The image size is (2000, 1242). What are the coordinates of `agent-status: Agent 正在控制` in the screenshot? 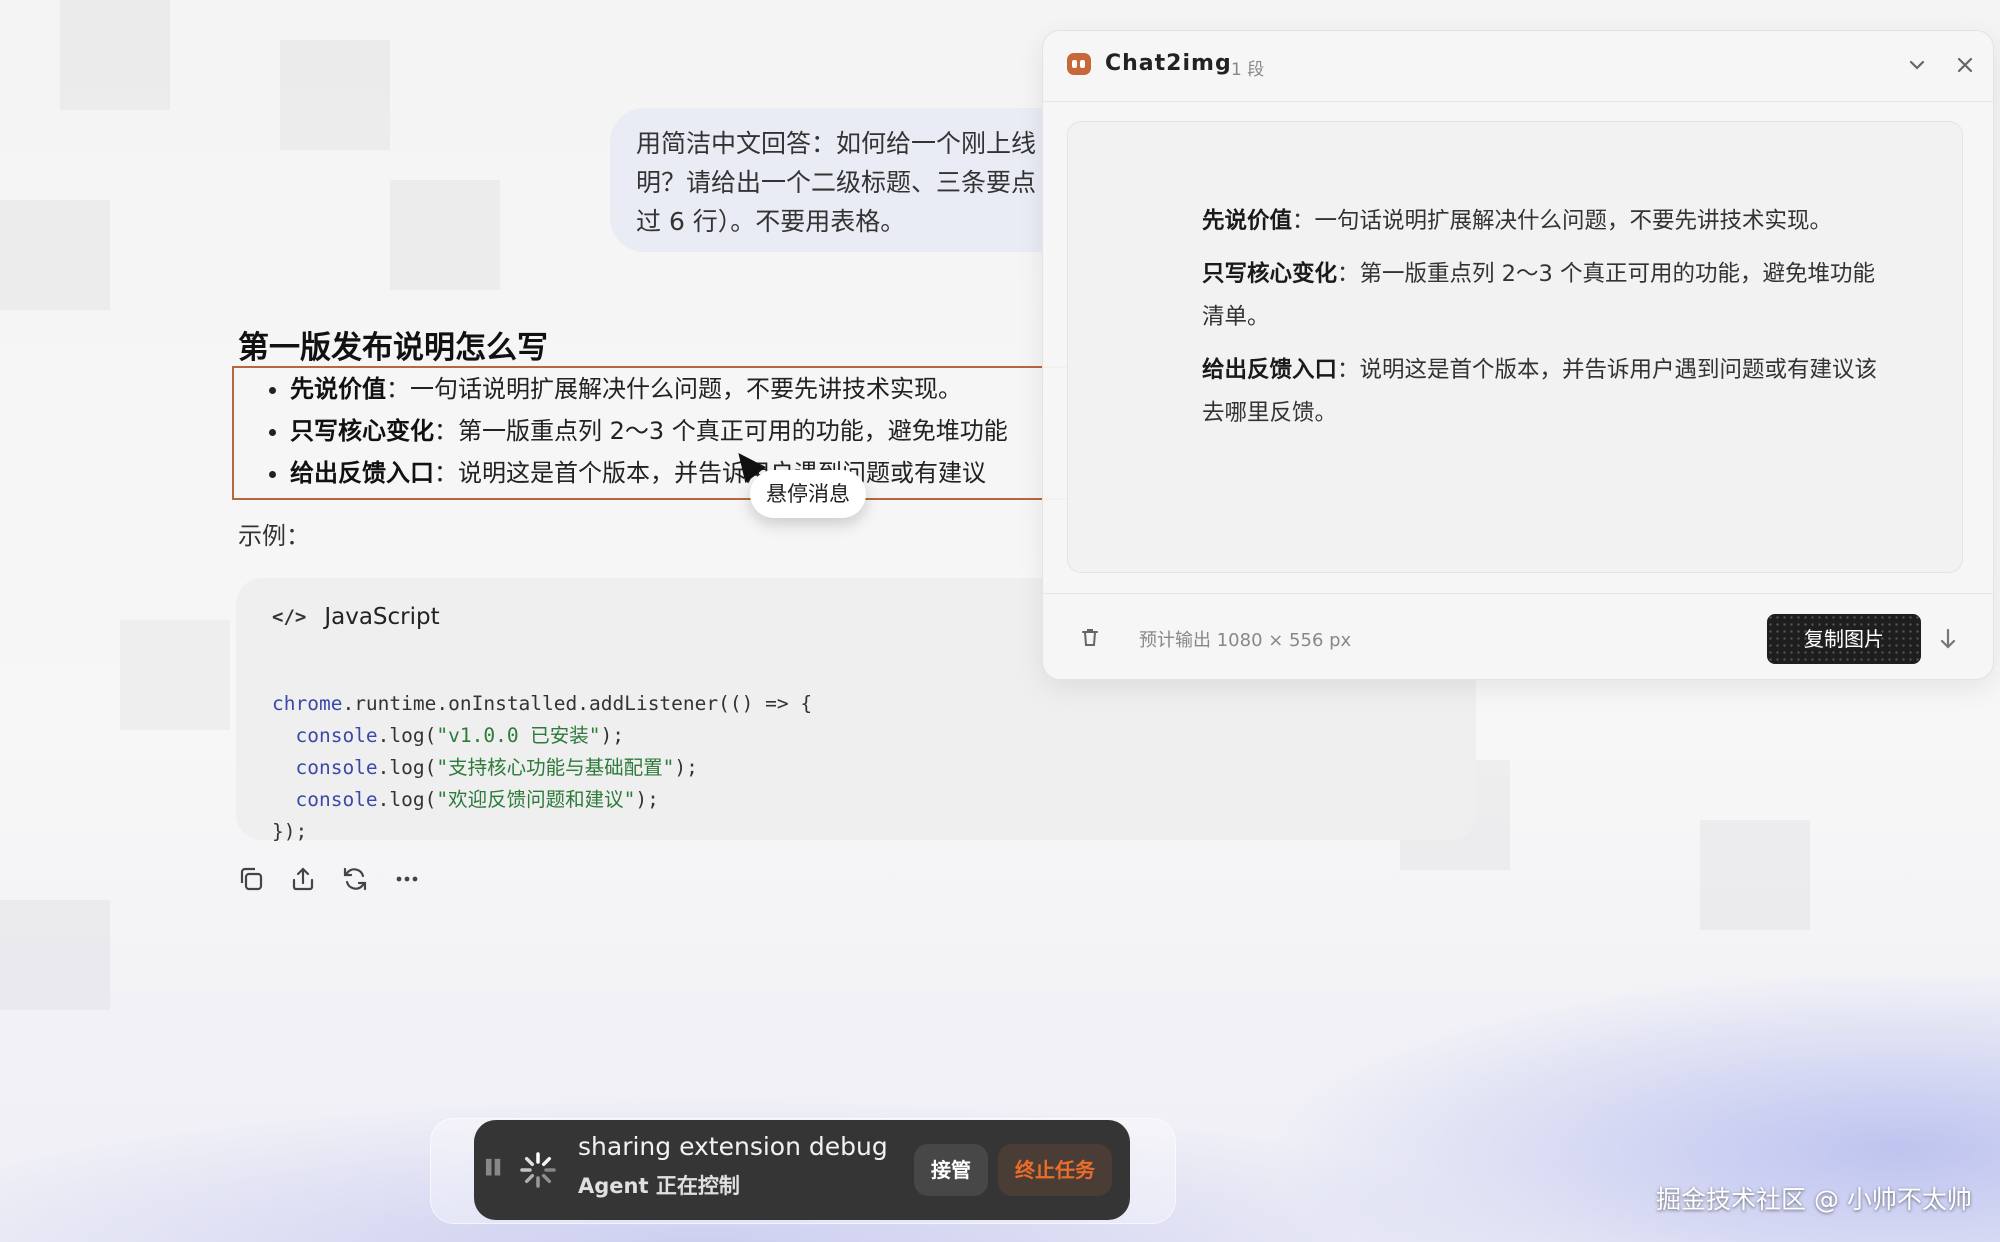 It's located at (659, 1186).